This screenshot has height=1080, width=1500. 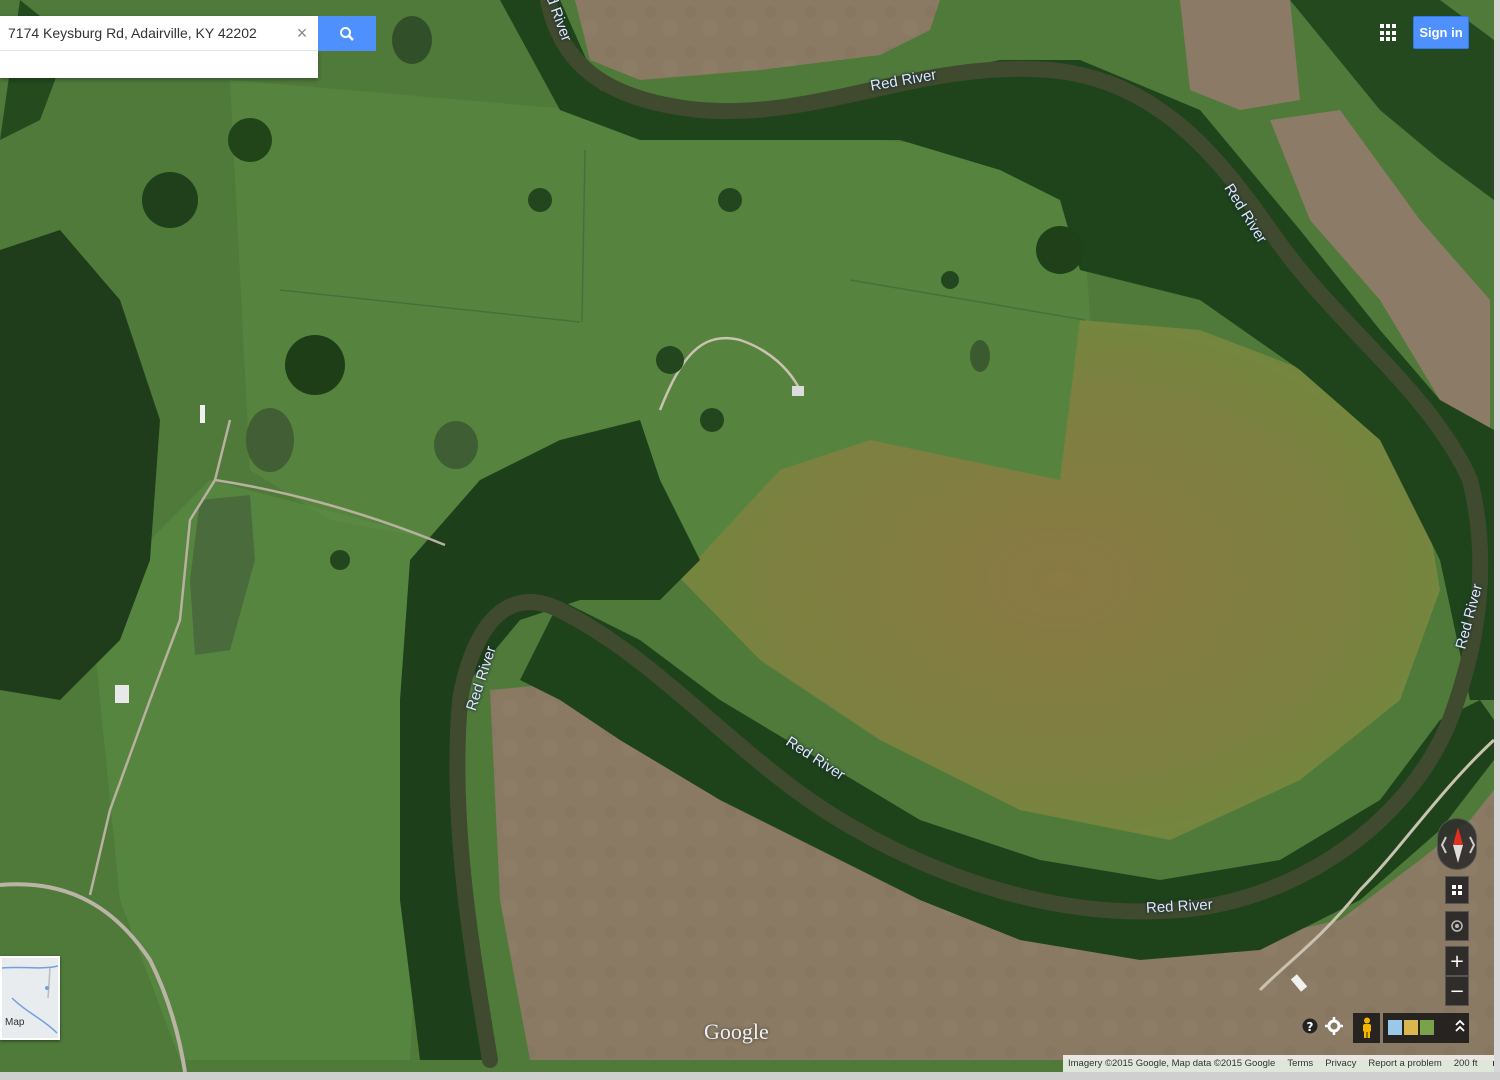 I want to click on google-logo: Google, so click(x=736, y=1031).